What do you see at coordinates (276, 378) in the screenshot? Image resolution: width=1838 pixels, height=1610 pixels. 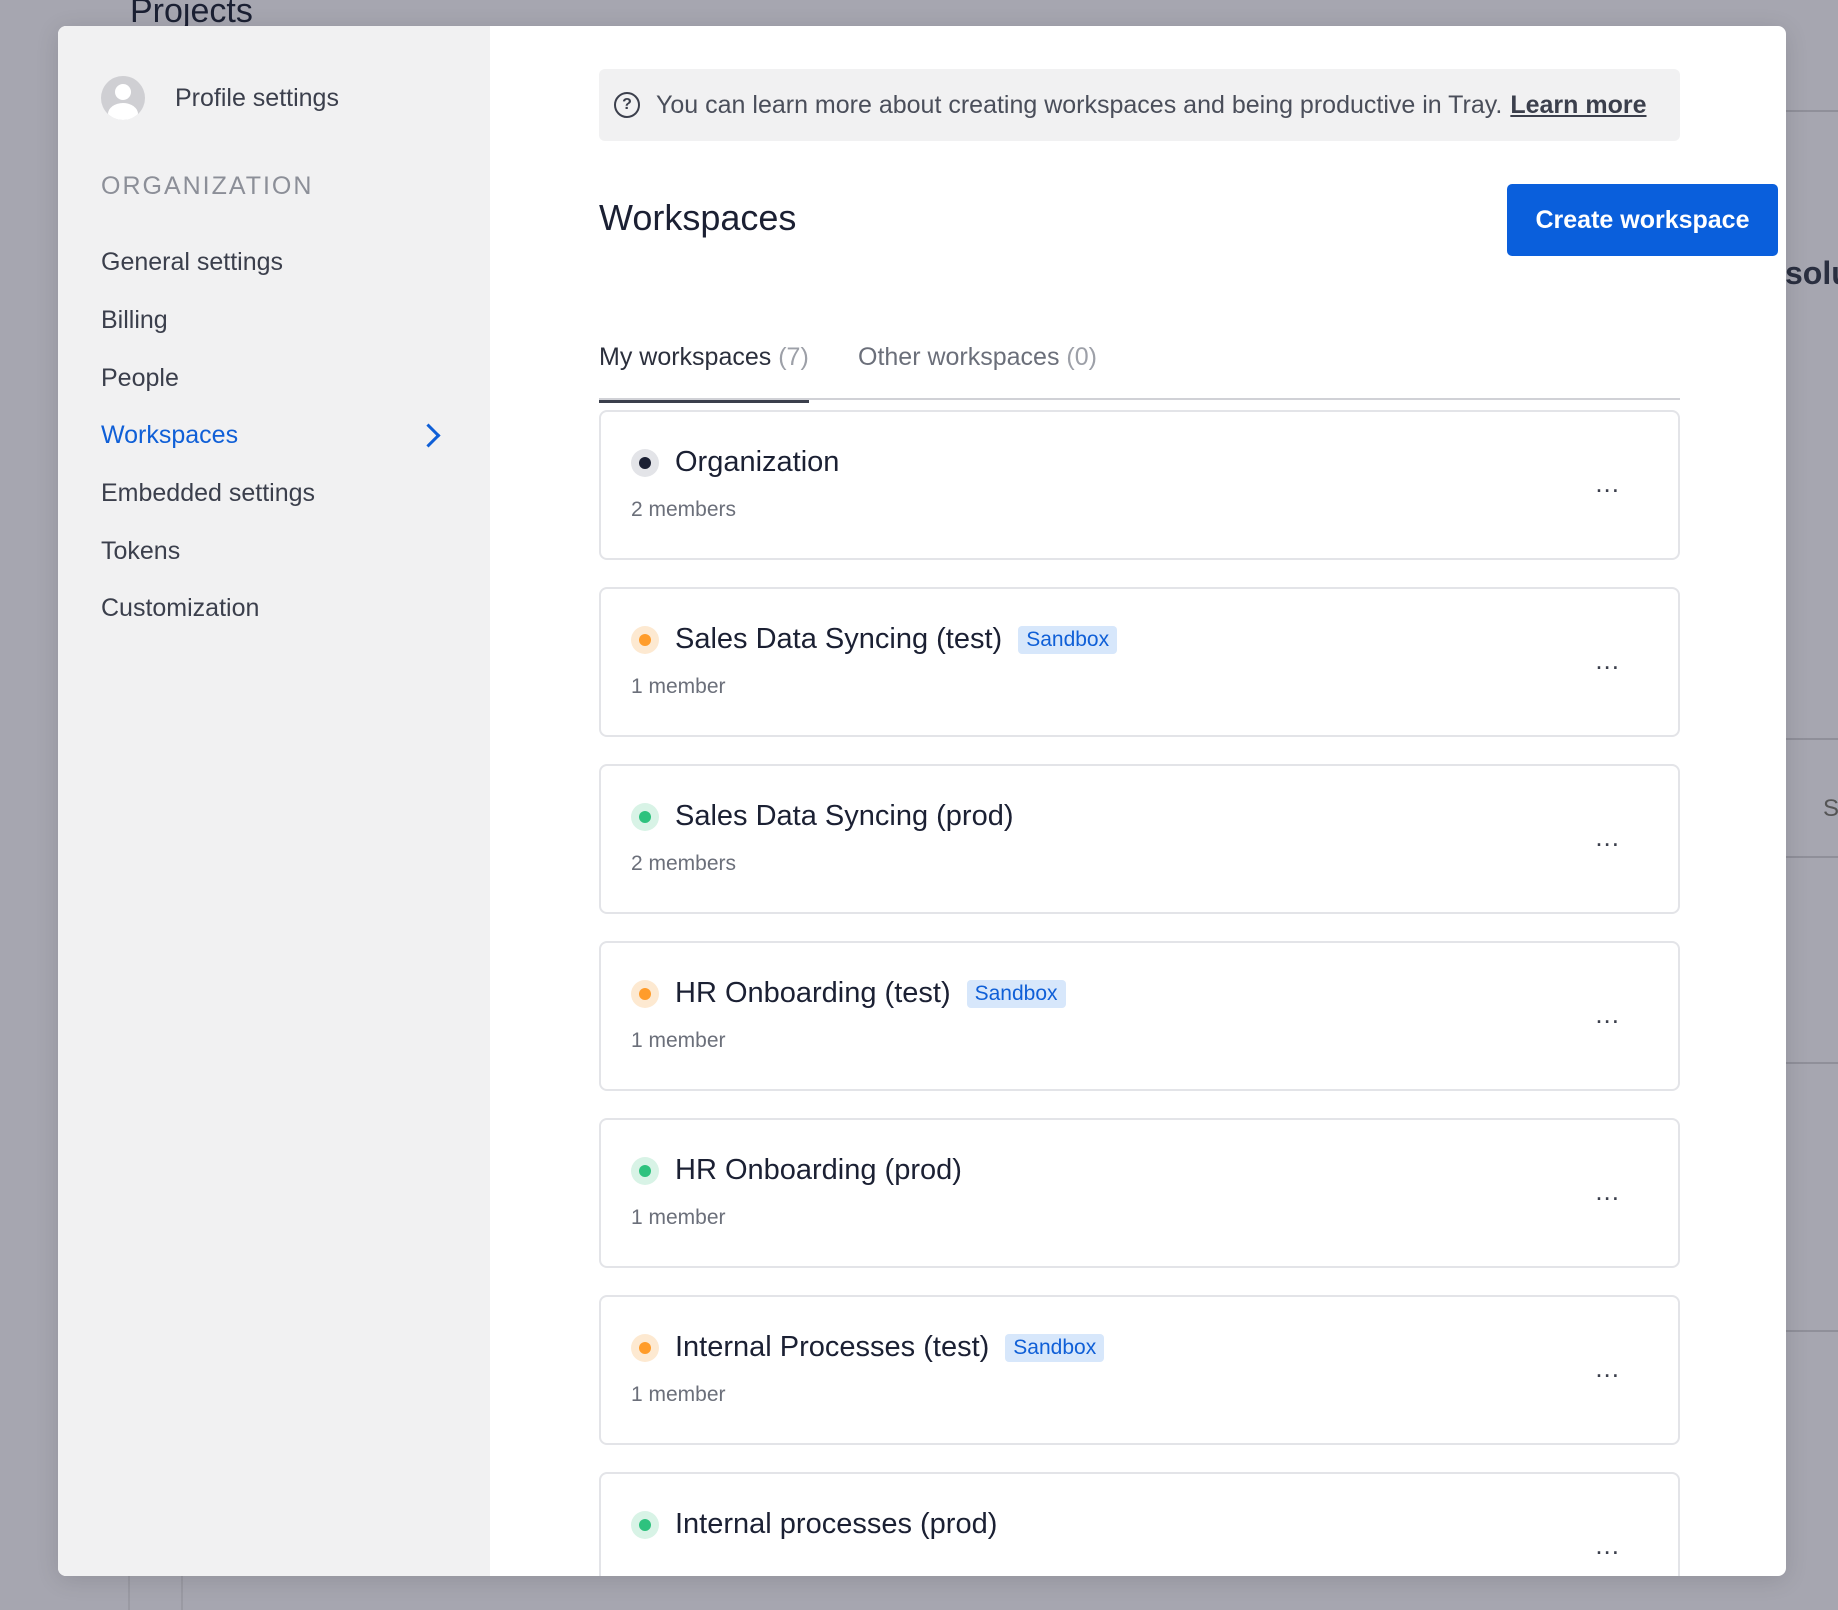 I see `sidebar-item-people: People` at bounding box center [276, 378].